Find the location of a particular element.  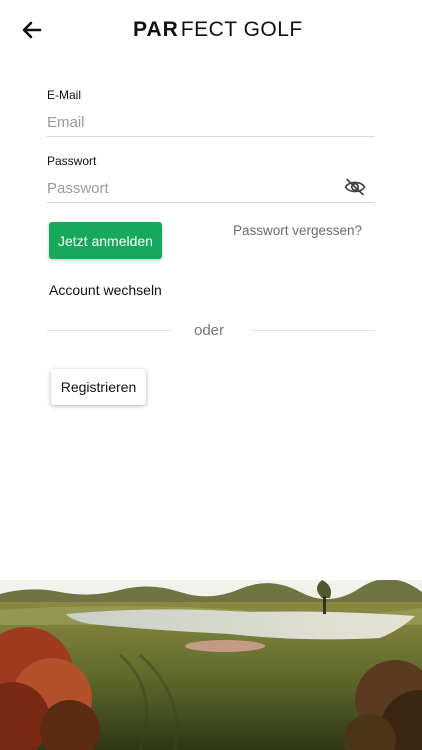

logo-par: PAR is located at coordinates (156, 29).